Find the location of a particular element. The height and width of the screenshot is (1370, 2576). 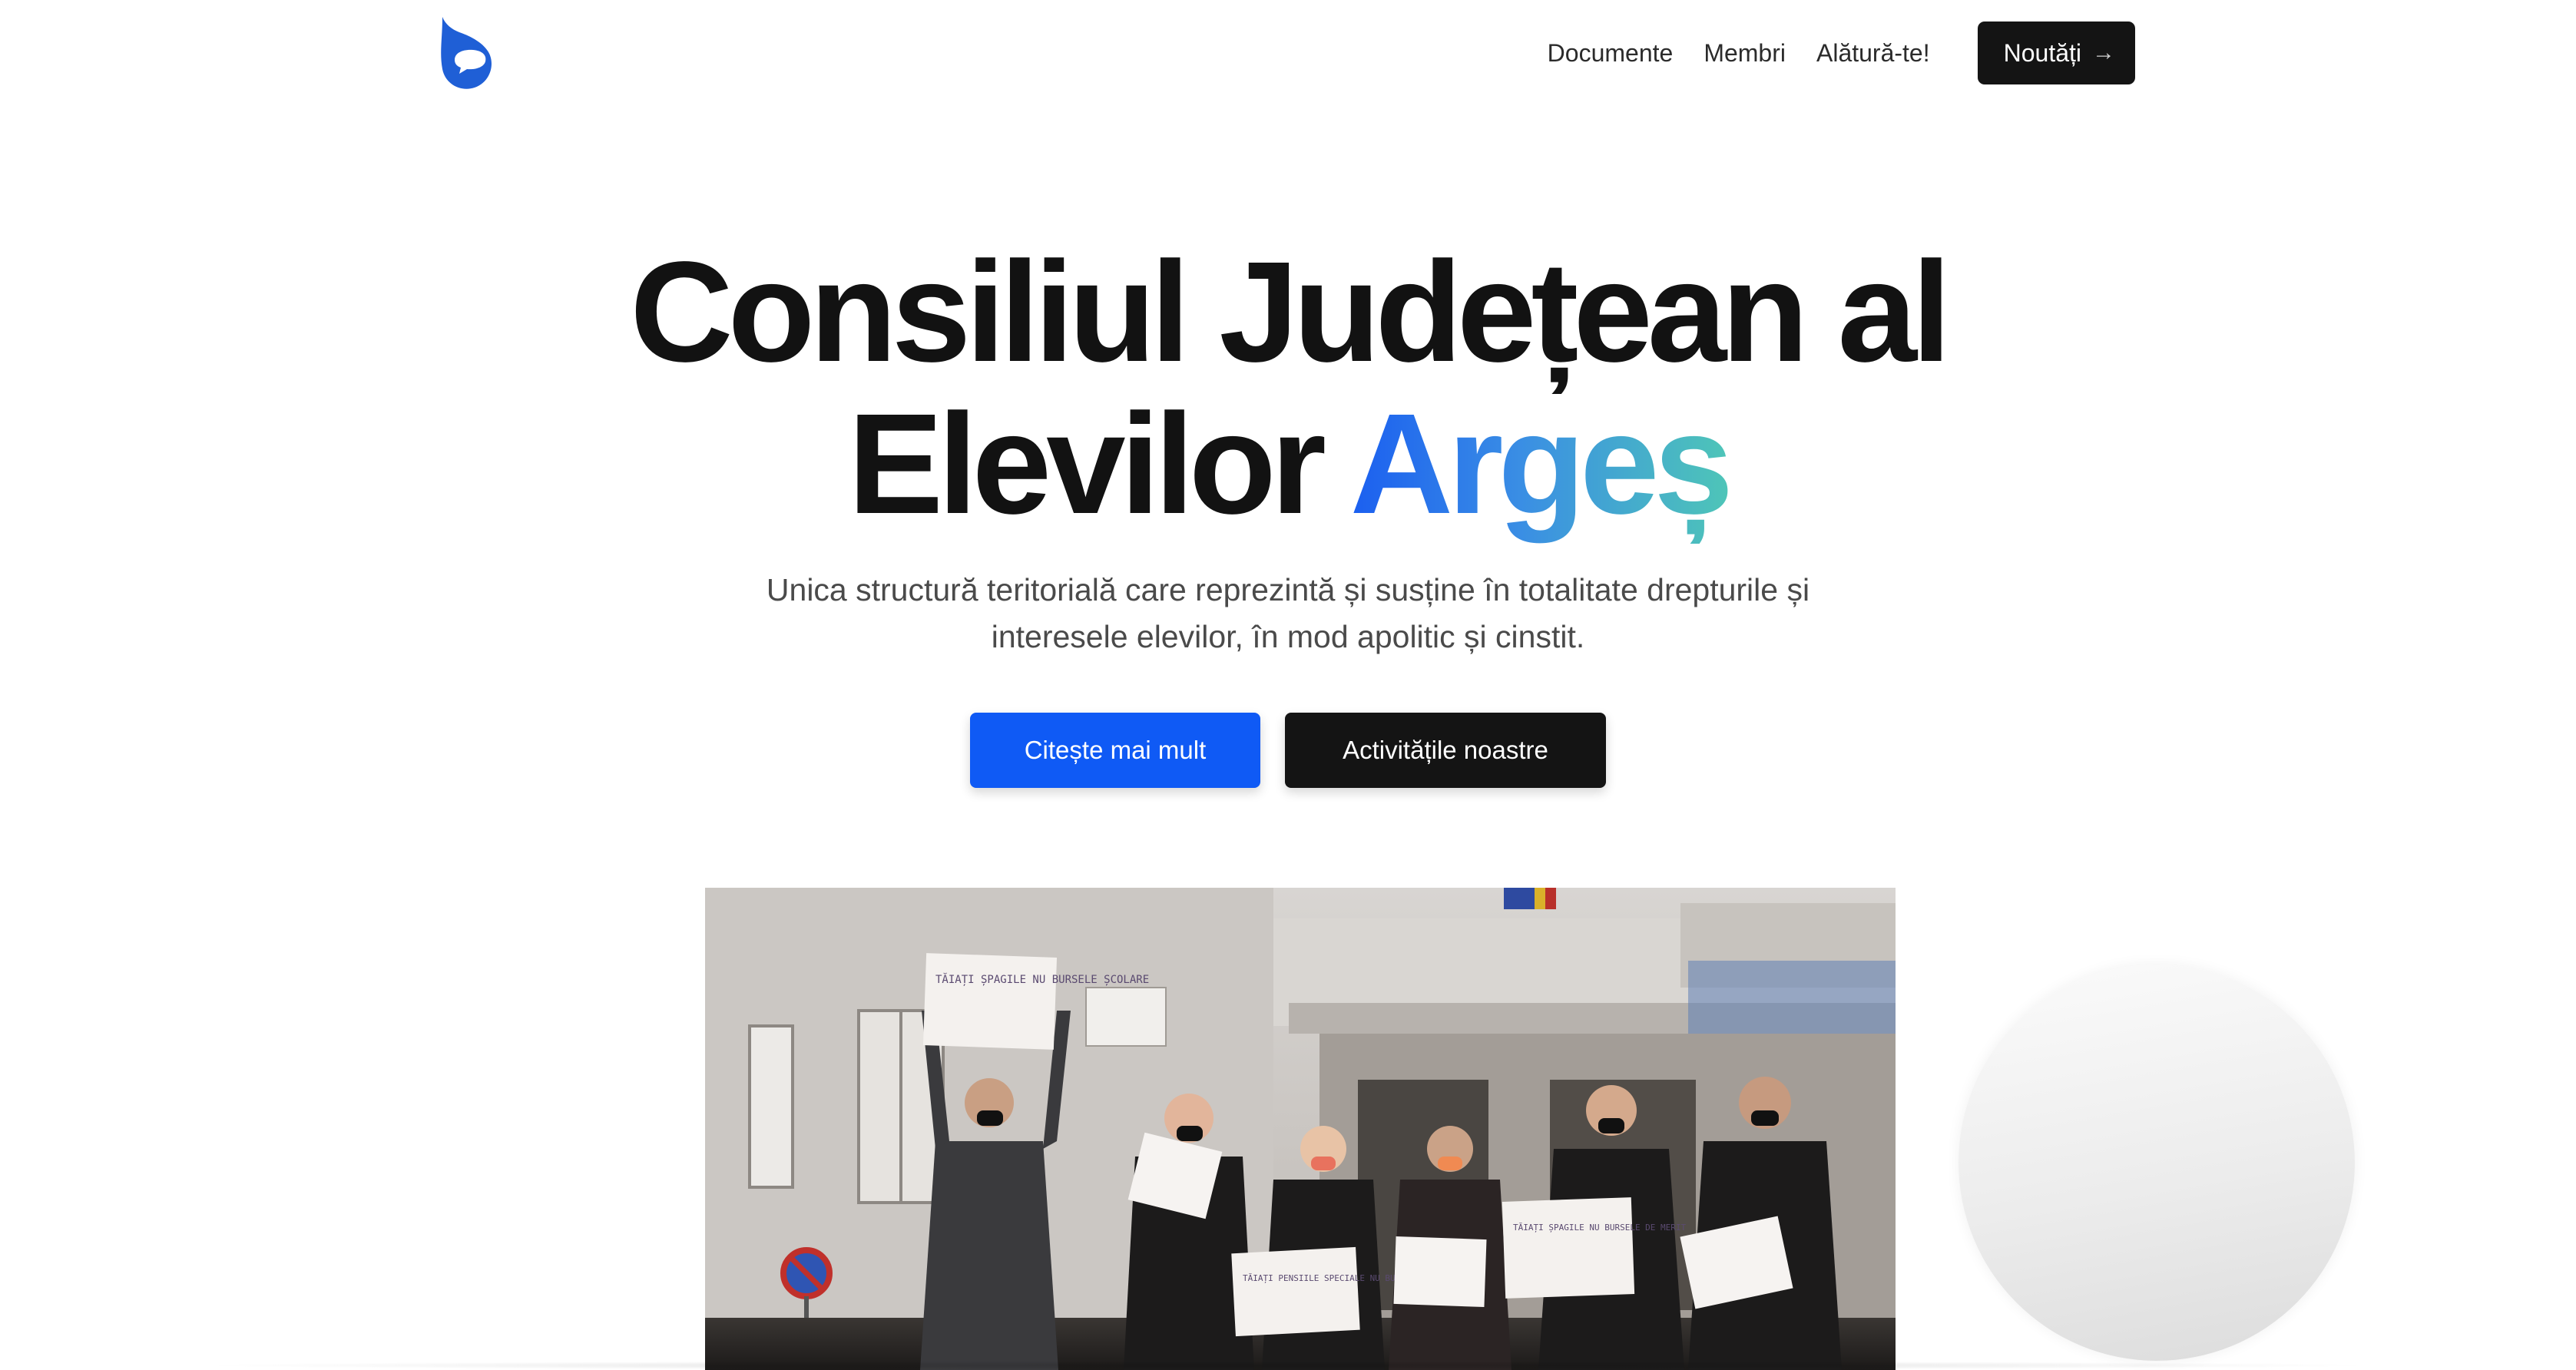

section-shadow is located at coordinates (1288, 1365).